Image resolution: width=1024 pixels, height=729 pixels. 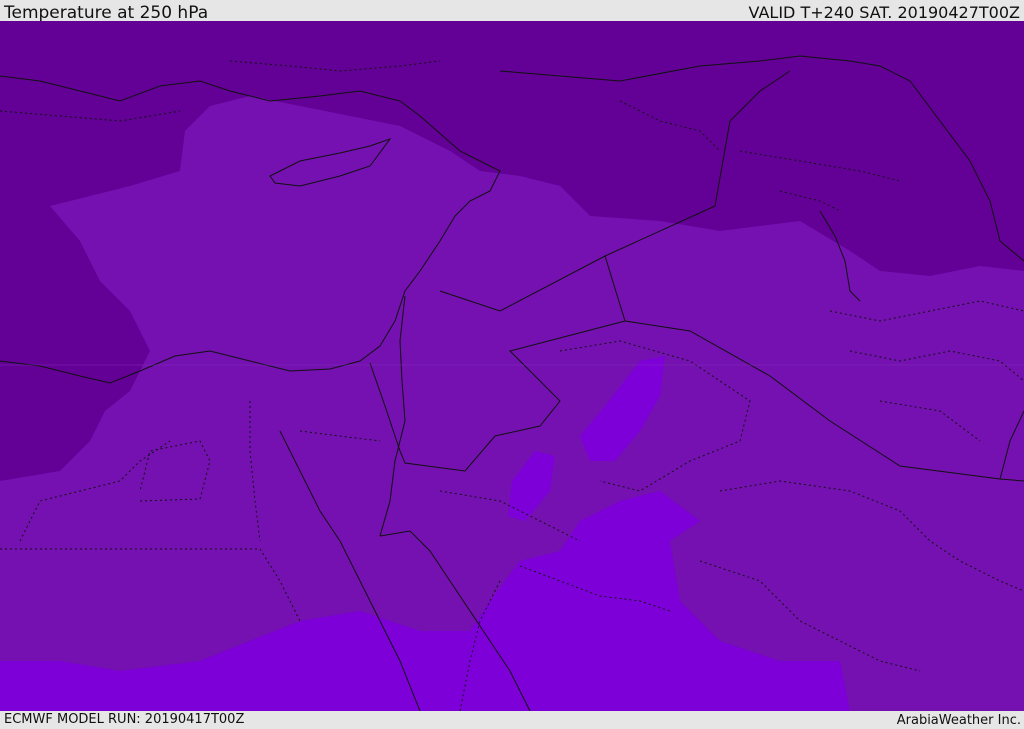 What do you see at coordinates (958, 720) in the screenshot?
I see `credit-label: ArabiaWeather Inc.` at bounding box center [958, 720].